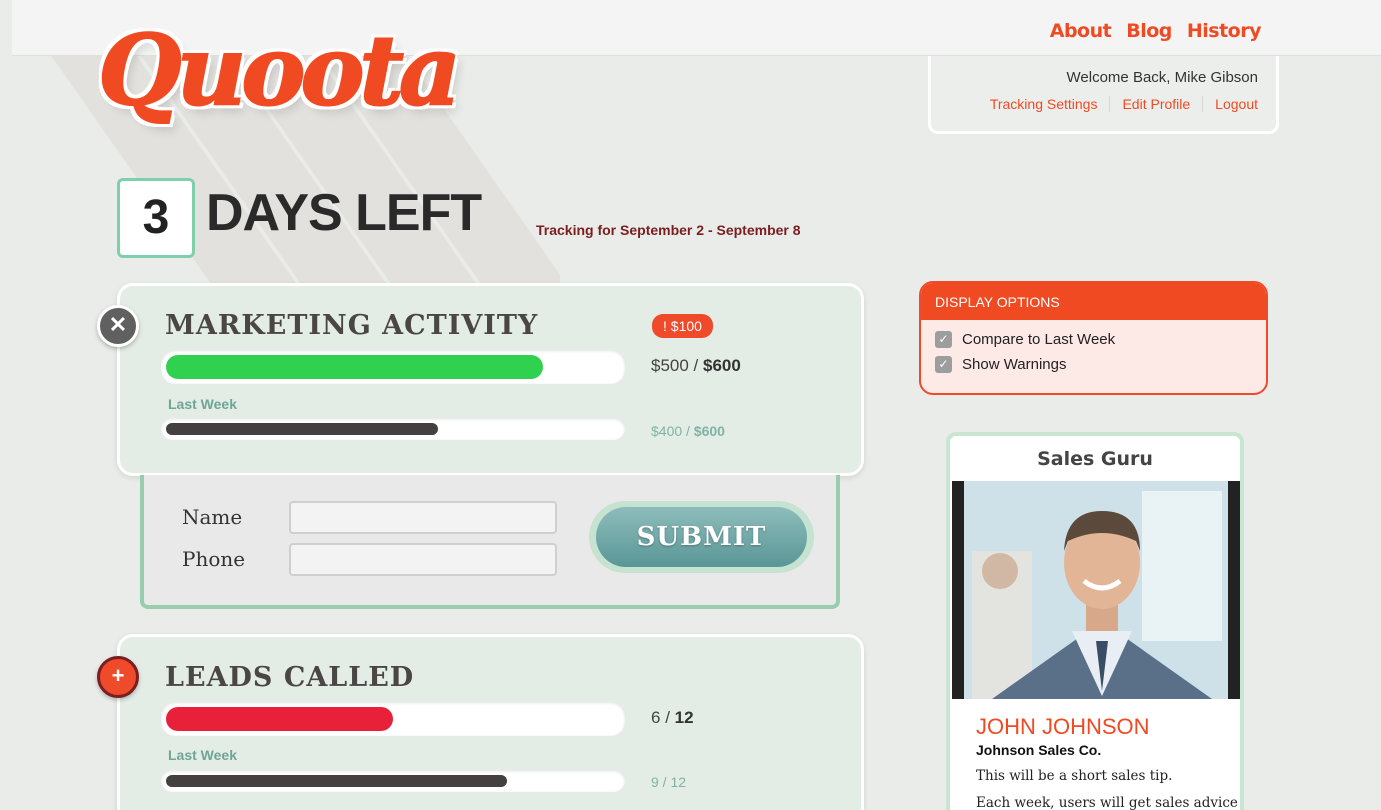  I want to click on edit-profile-link: Edit Profile, so click(1155, 104).